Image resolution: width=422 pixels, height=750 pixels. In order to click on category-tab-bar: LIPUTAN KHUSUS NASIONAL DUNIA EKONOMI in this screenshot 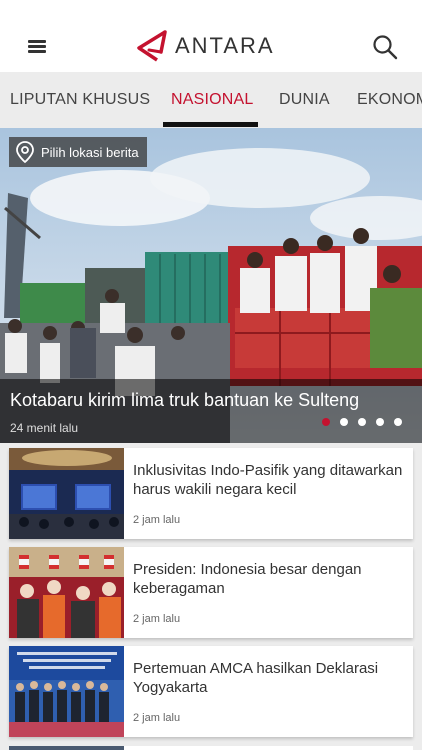, I will do `click(211, 100)`.